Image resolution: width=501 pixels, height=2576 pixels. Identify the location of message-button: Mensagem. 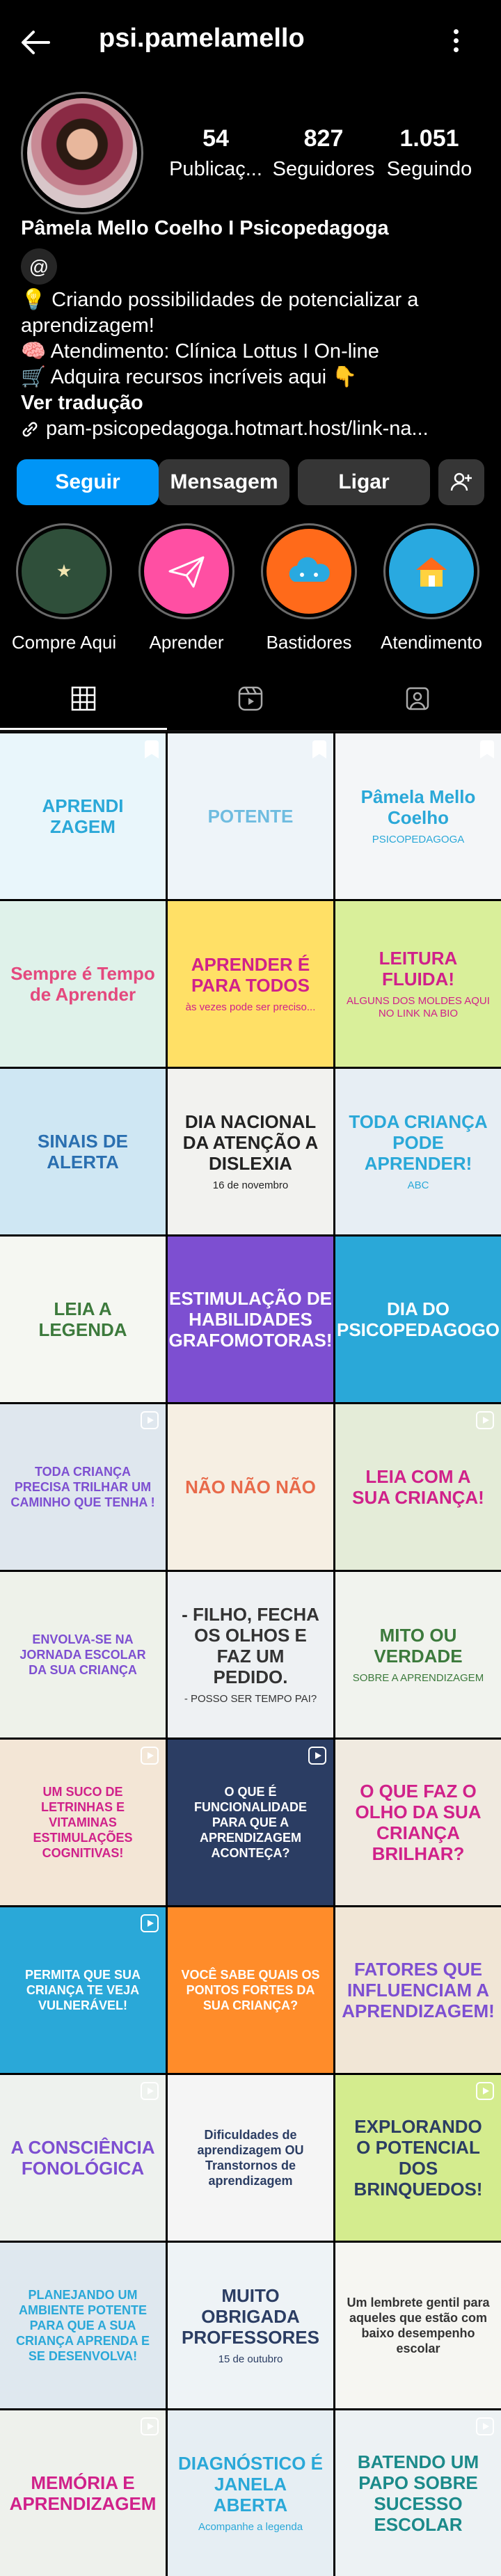
(224, 482).